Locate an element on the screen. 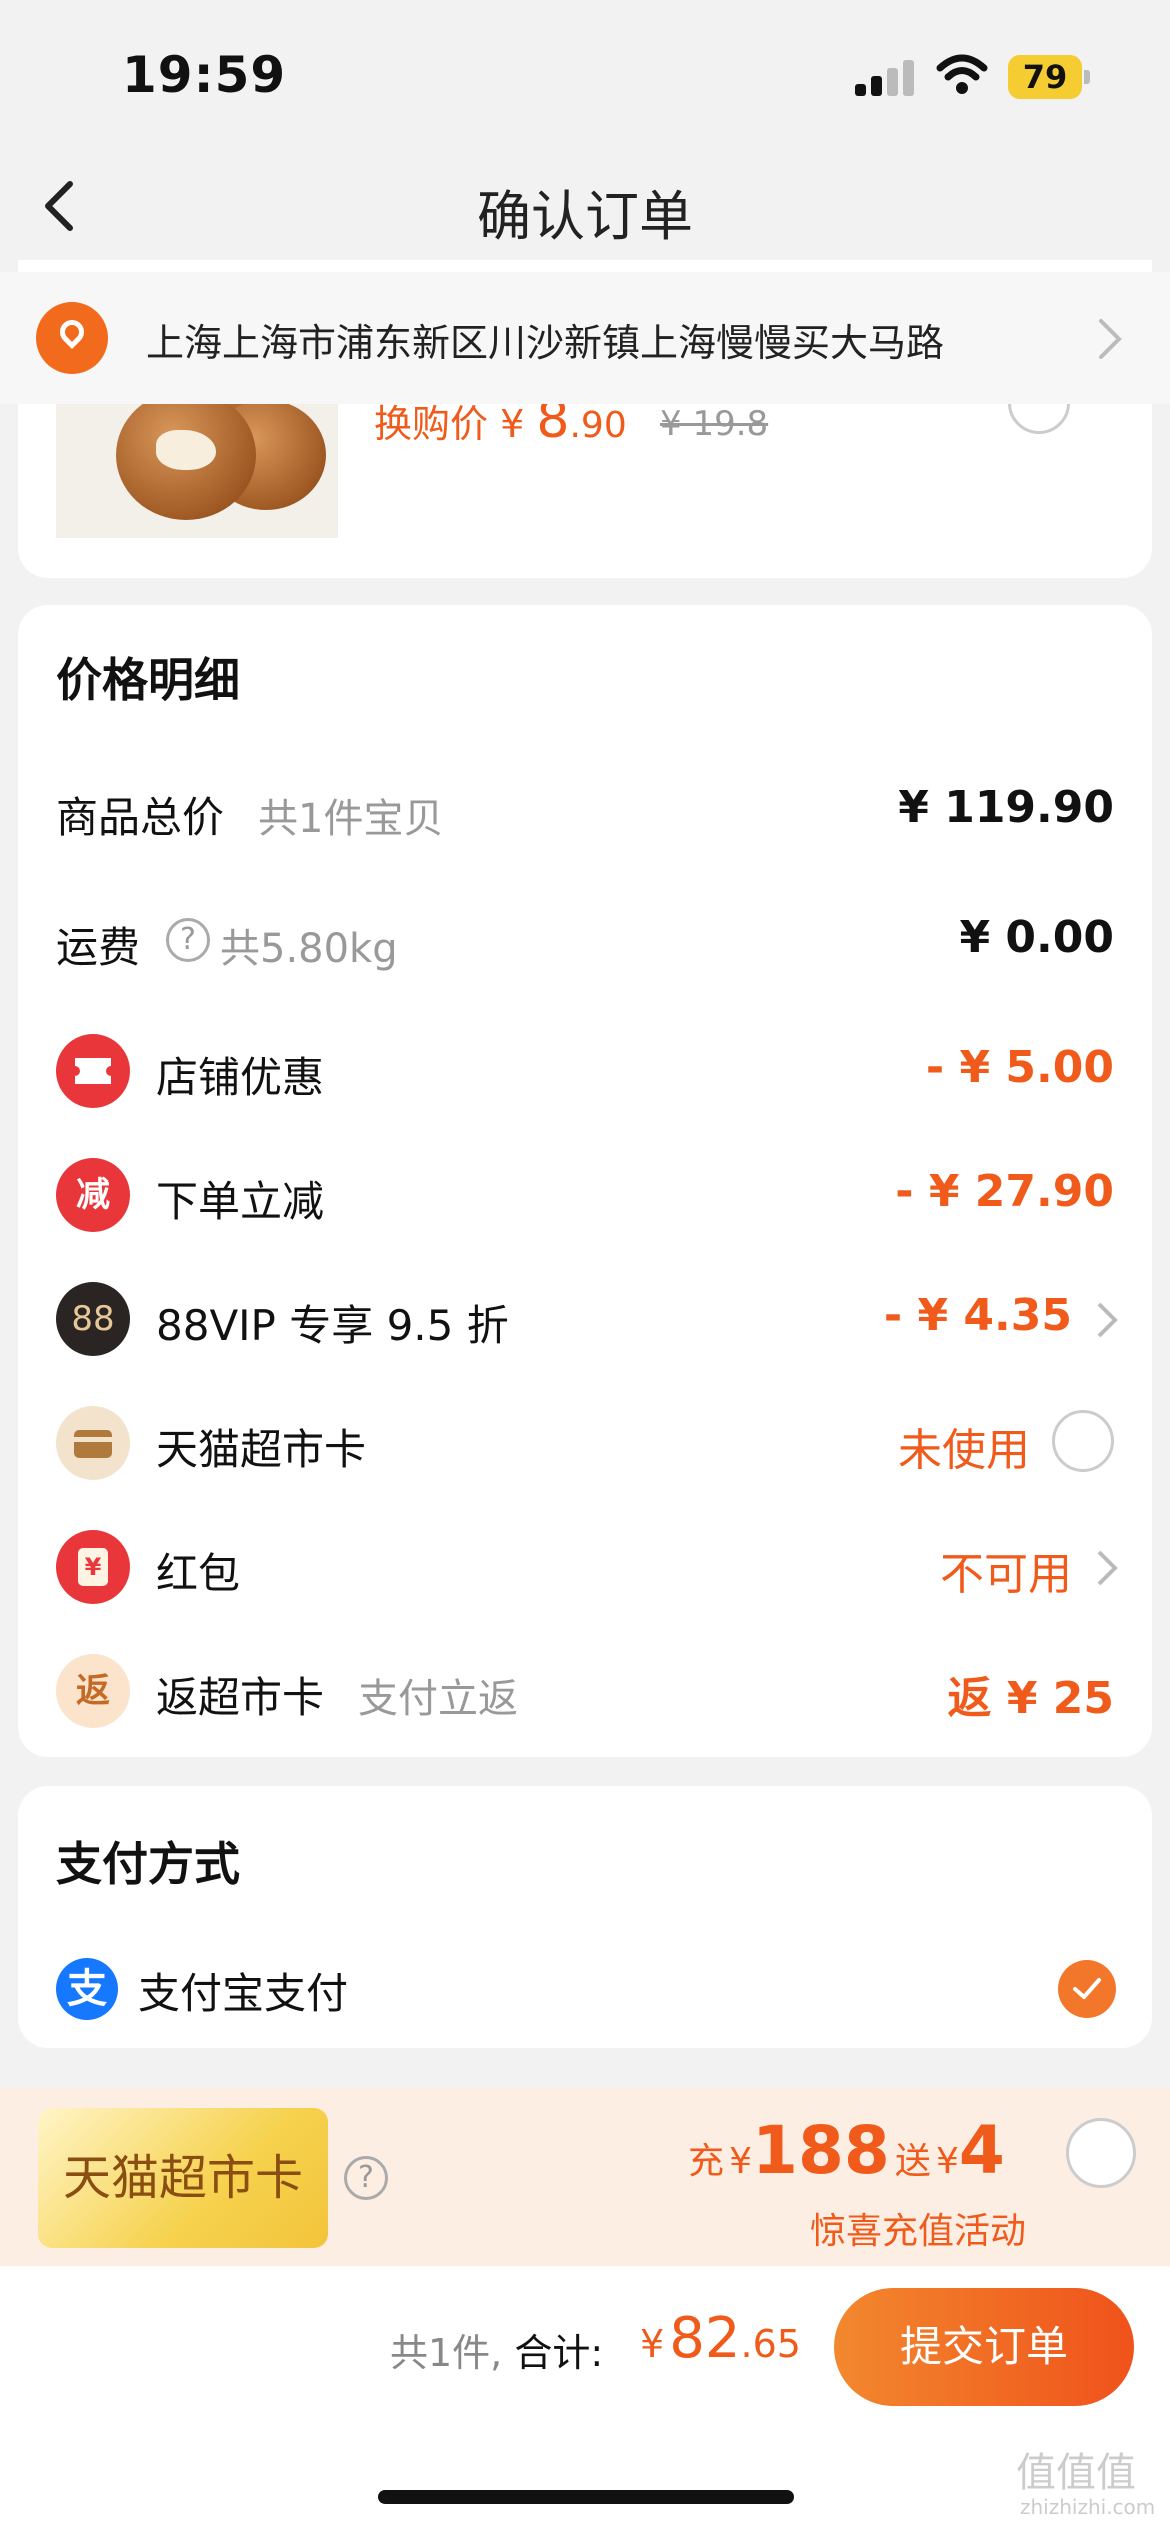 This screenshot has height=2532, width=1170. goods-count: 共1件宝贝 is located at coordinates (351, 819).